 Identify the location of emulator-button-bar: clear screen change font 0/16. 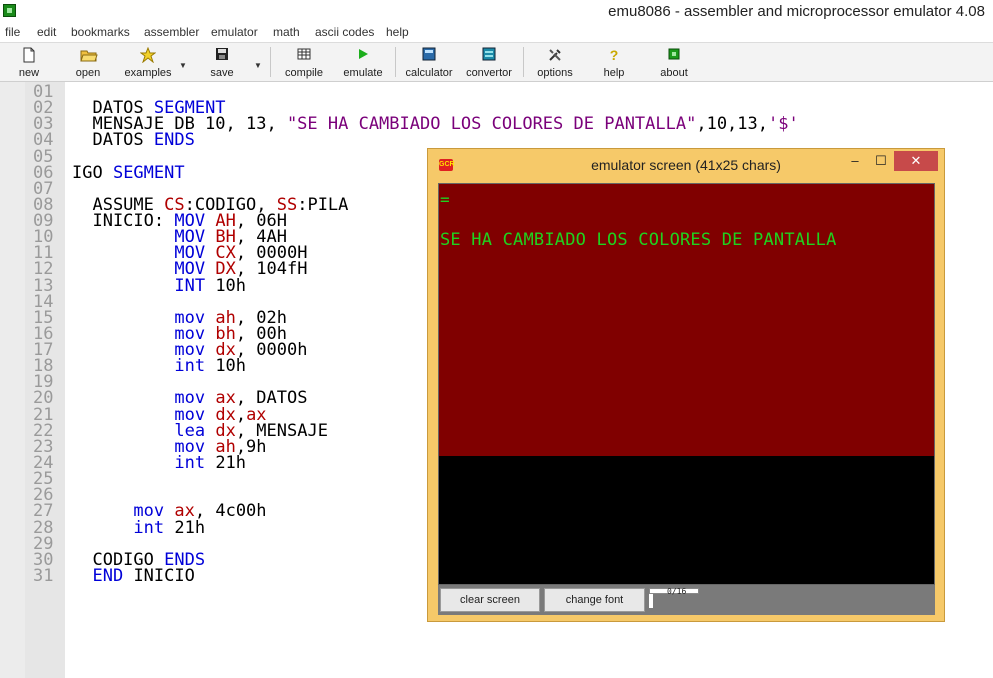
(686, 600).